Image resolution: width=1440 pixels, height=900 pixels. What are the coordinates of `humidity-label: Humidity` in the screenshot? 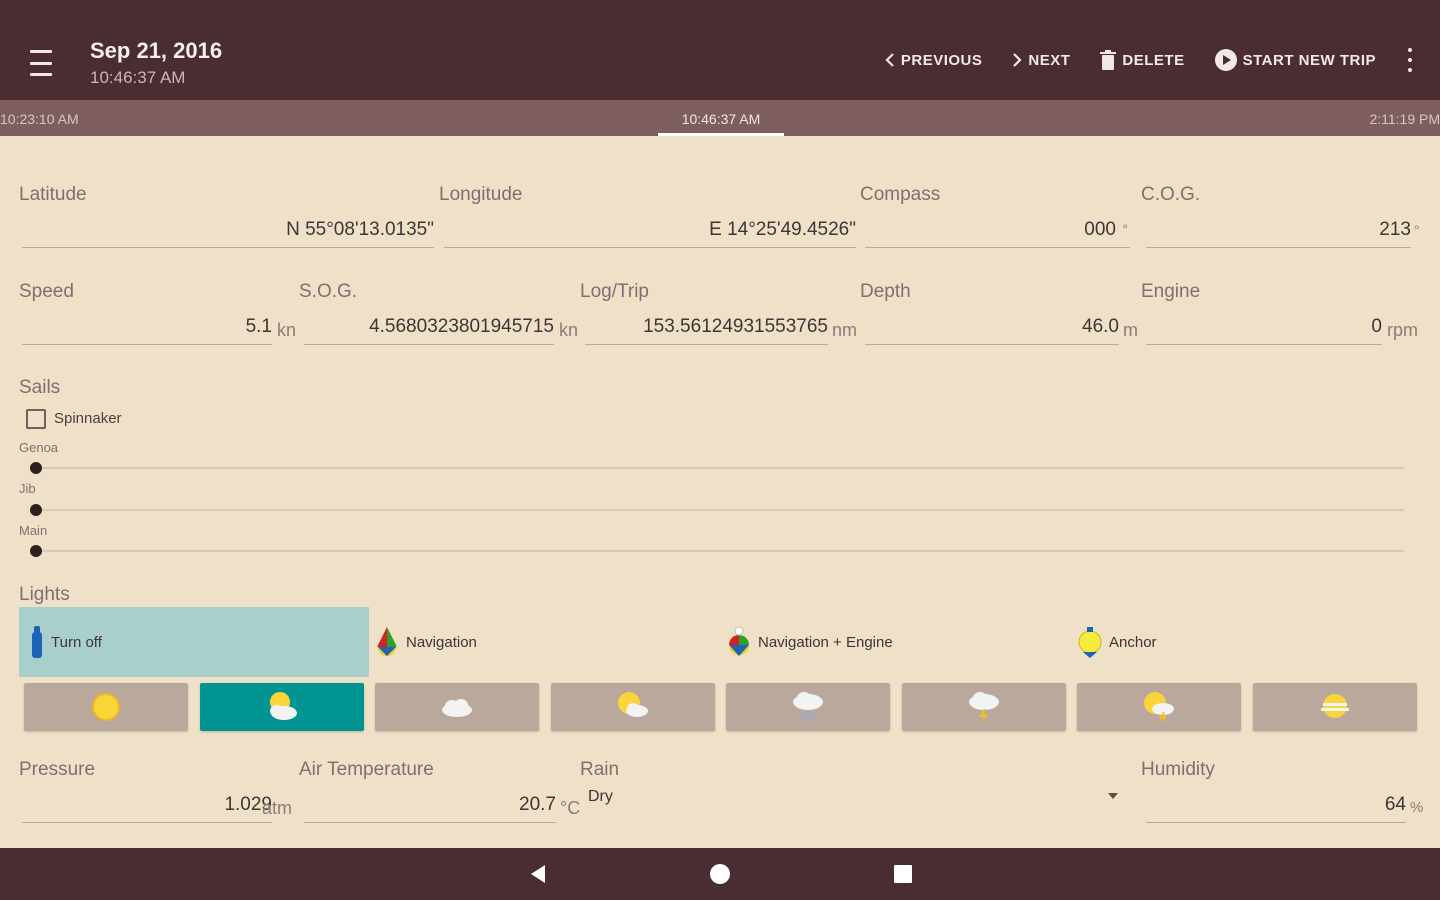 It's located at (1178, 769).